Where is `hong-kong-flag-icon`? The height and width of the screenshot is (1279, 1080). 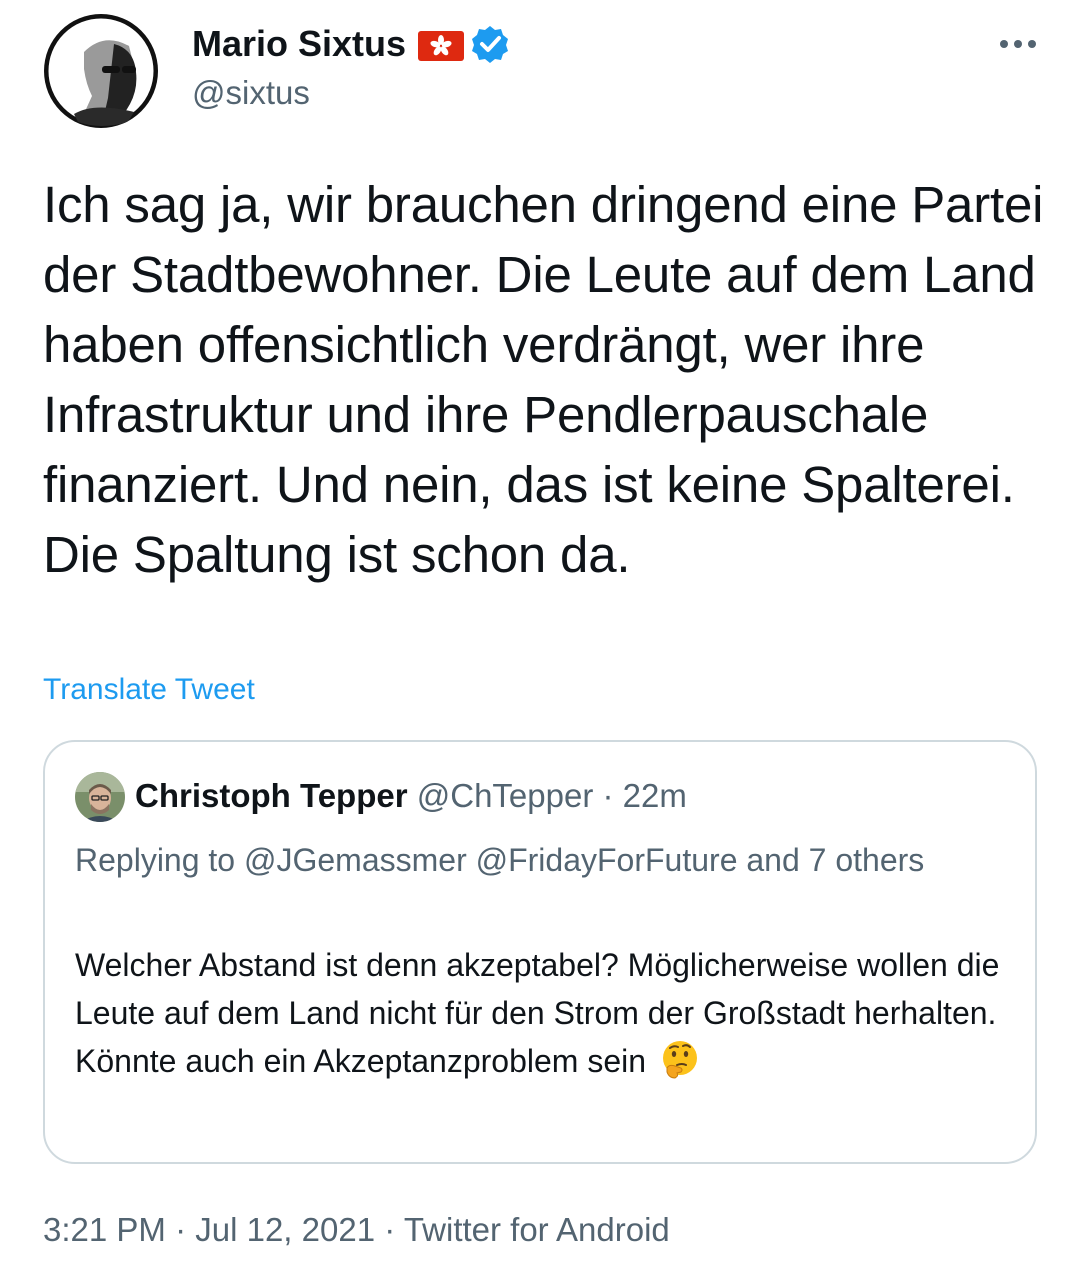
hong-kong-flag-icon is located at coordinates (441, 45).